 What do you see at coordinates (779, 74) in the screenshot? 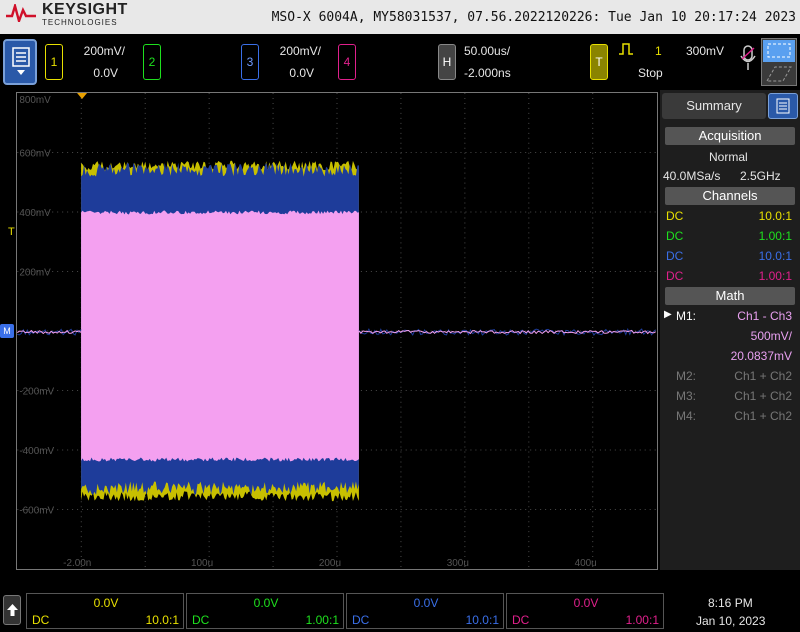
I see `zone-trigger-icon` at bounding box center [779, 74].